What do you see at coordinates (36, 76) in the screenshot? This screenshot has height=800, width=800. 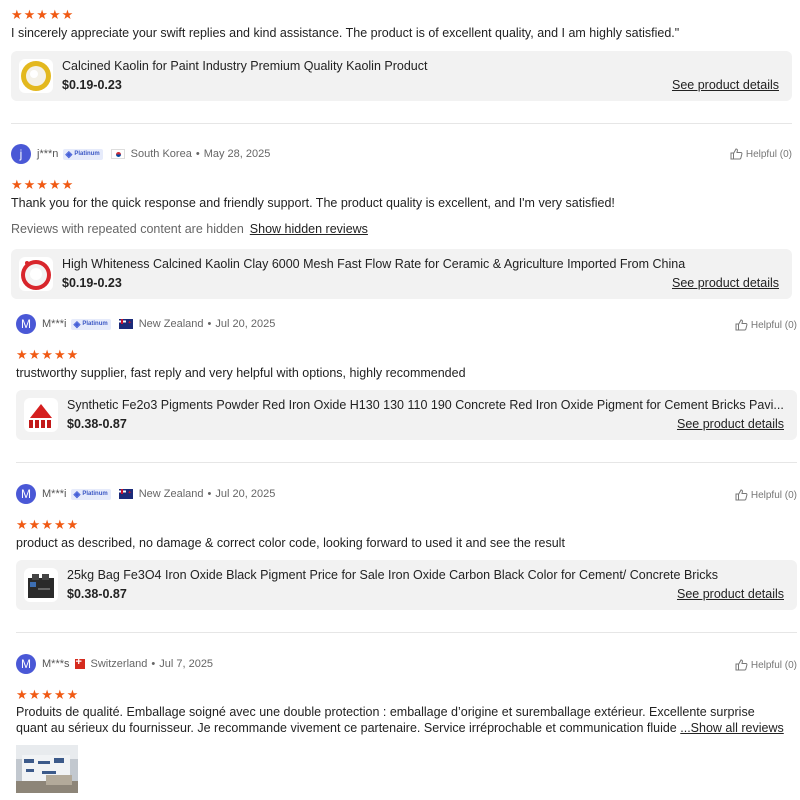 I see `white-powder-bowl-icon` at bounding box center [36, 76].